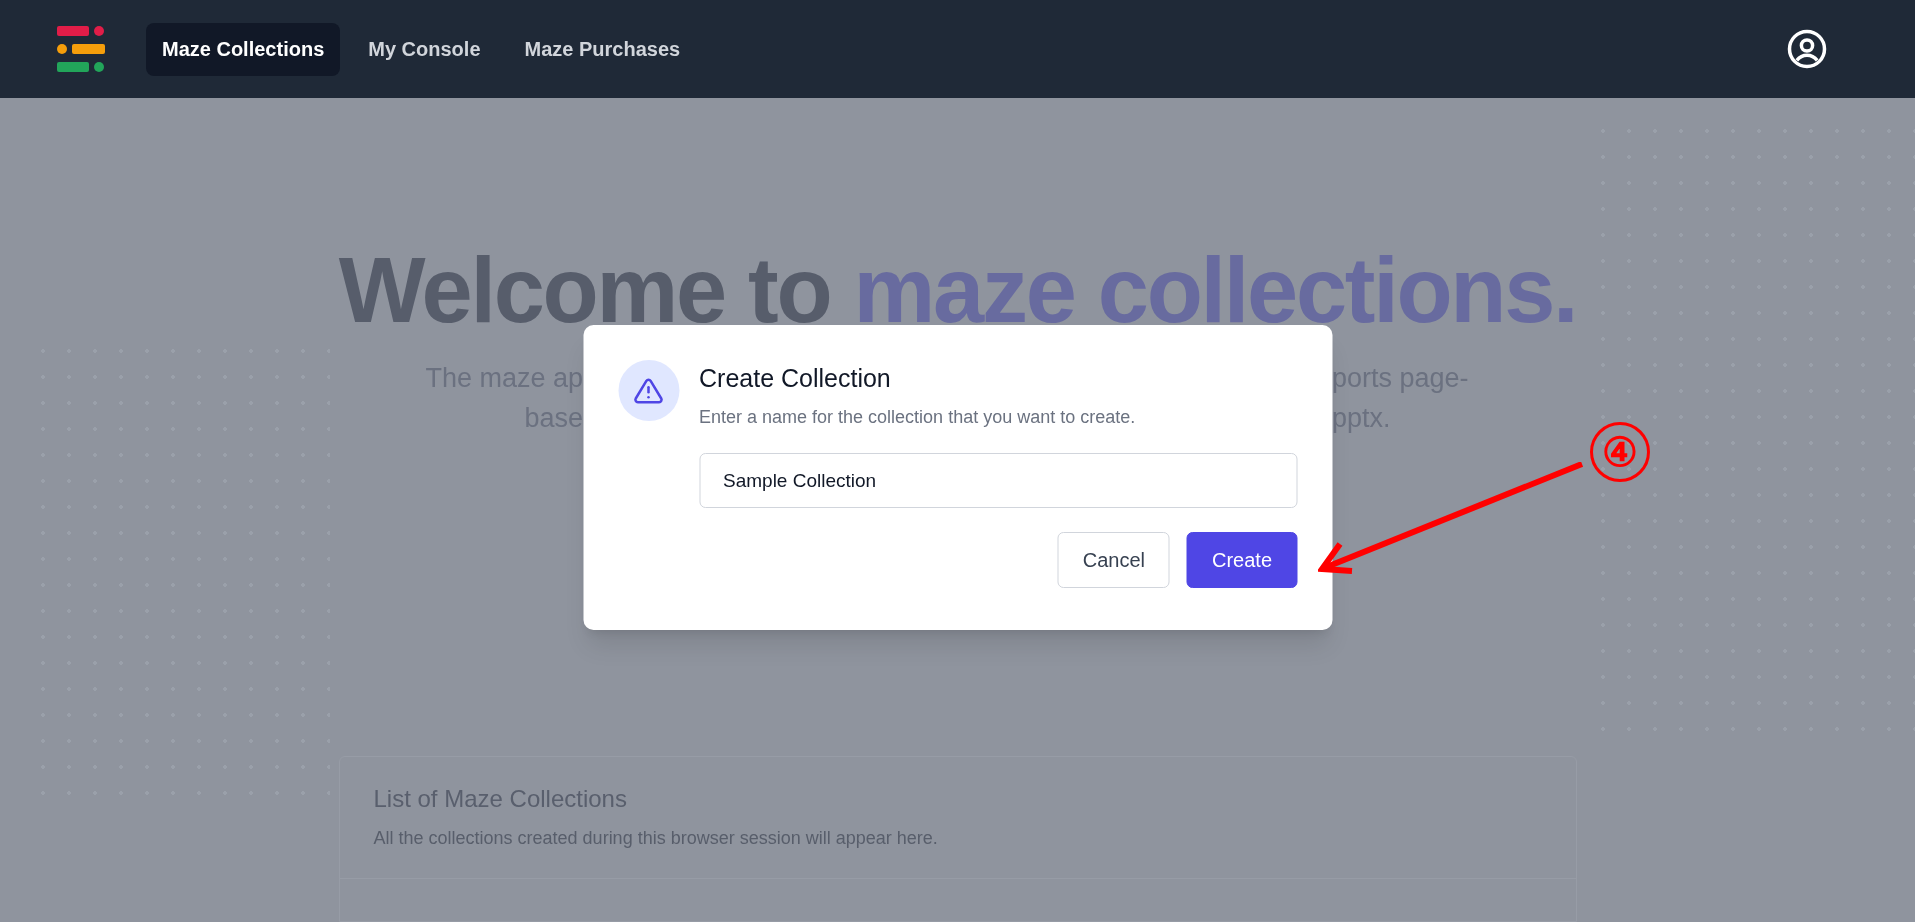 The height and width of the screenshot is (922, 1915). What do you see at coordinates (243, 49) in the screenshot?
I see `nav-tab: Maze Collections` at bounding box center [243, 49].